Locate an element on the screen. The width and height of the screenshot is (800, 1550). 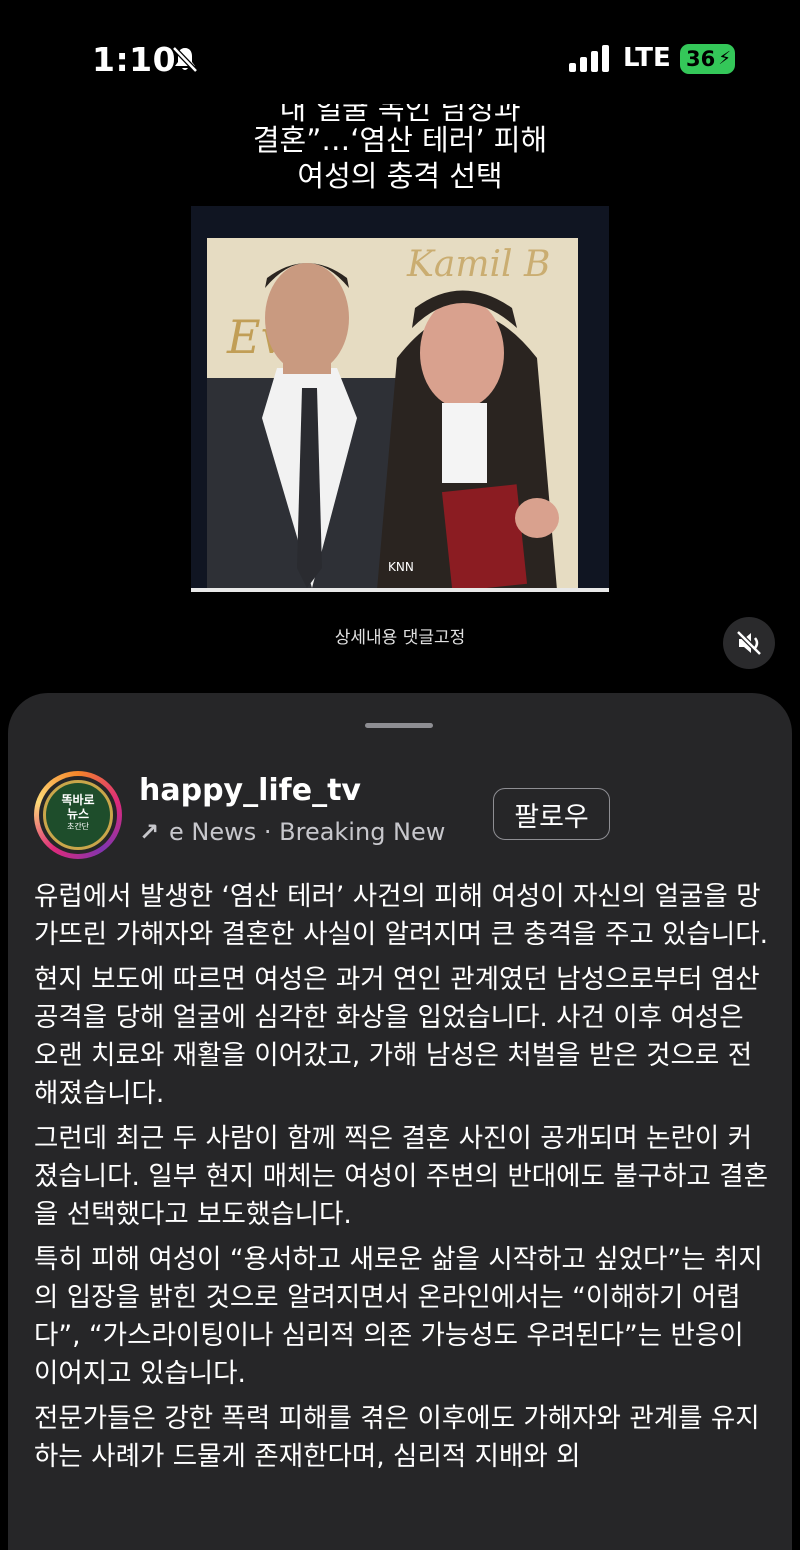
avatar-text: 뉴스 is located at coordinates (78, 814).